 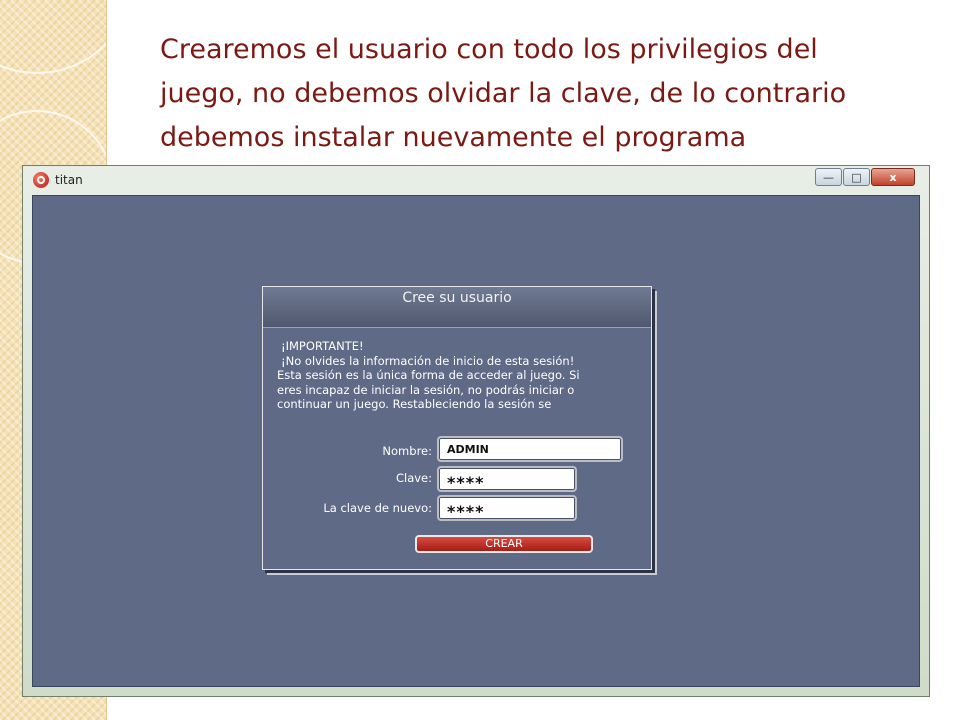 What do you see at coordinates (41, 180) in the screenshot?
I see `app-logo-icon` at bounding box center [41, 180].